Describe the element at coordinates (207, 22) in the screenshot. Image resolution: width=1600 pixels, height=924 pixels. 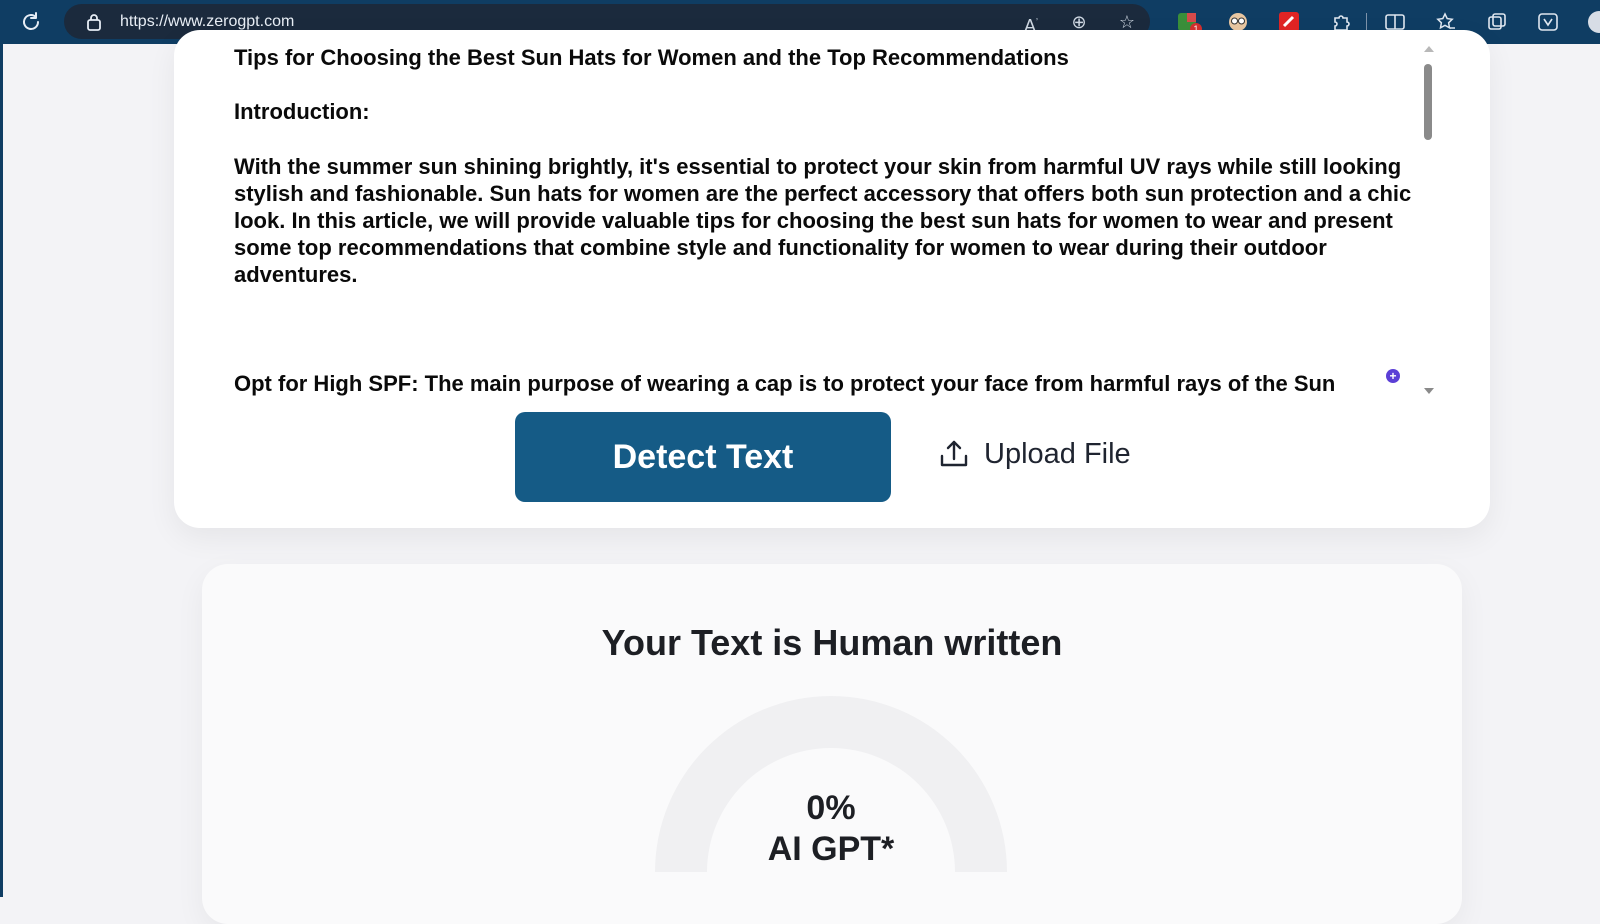
I see `url-text: https://www.zerogpt.com` at that location.